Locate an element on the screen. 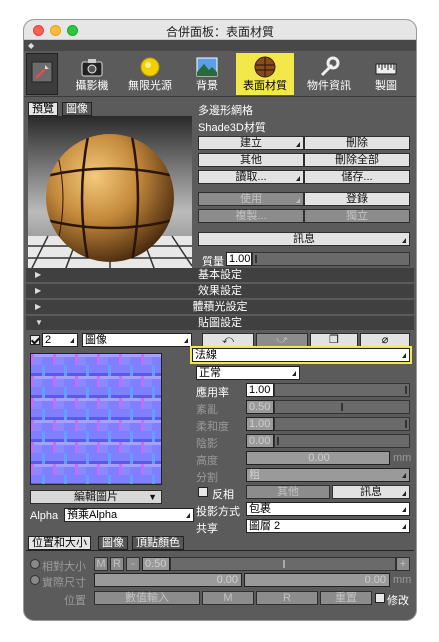  quality-field: 1.00 is located at coordinates (239, 259).